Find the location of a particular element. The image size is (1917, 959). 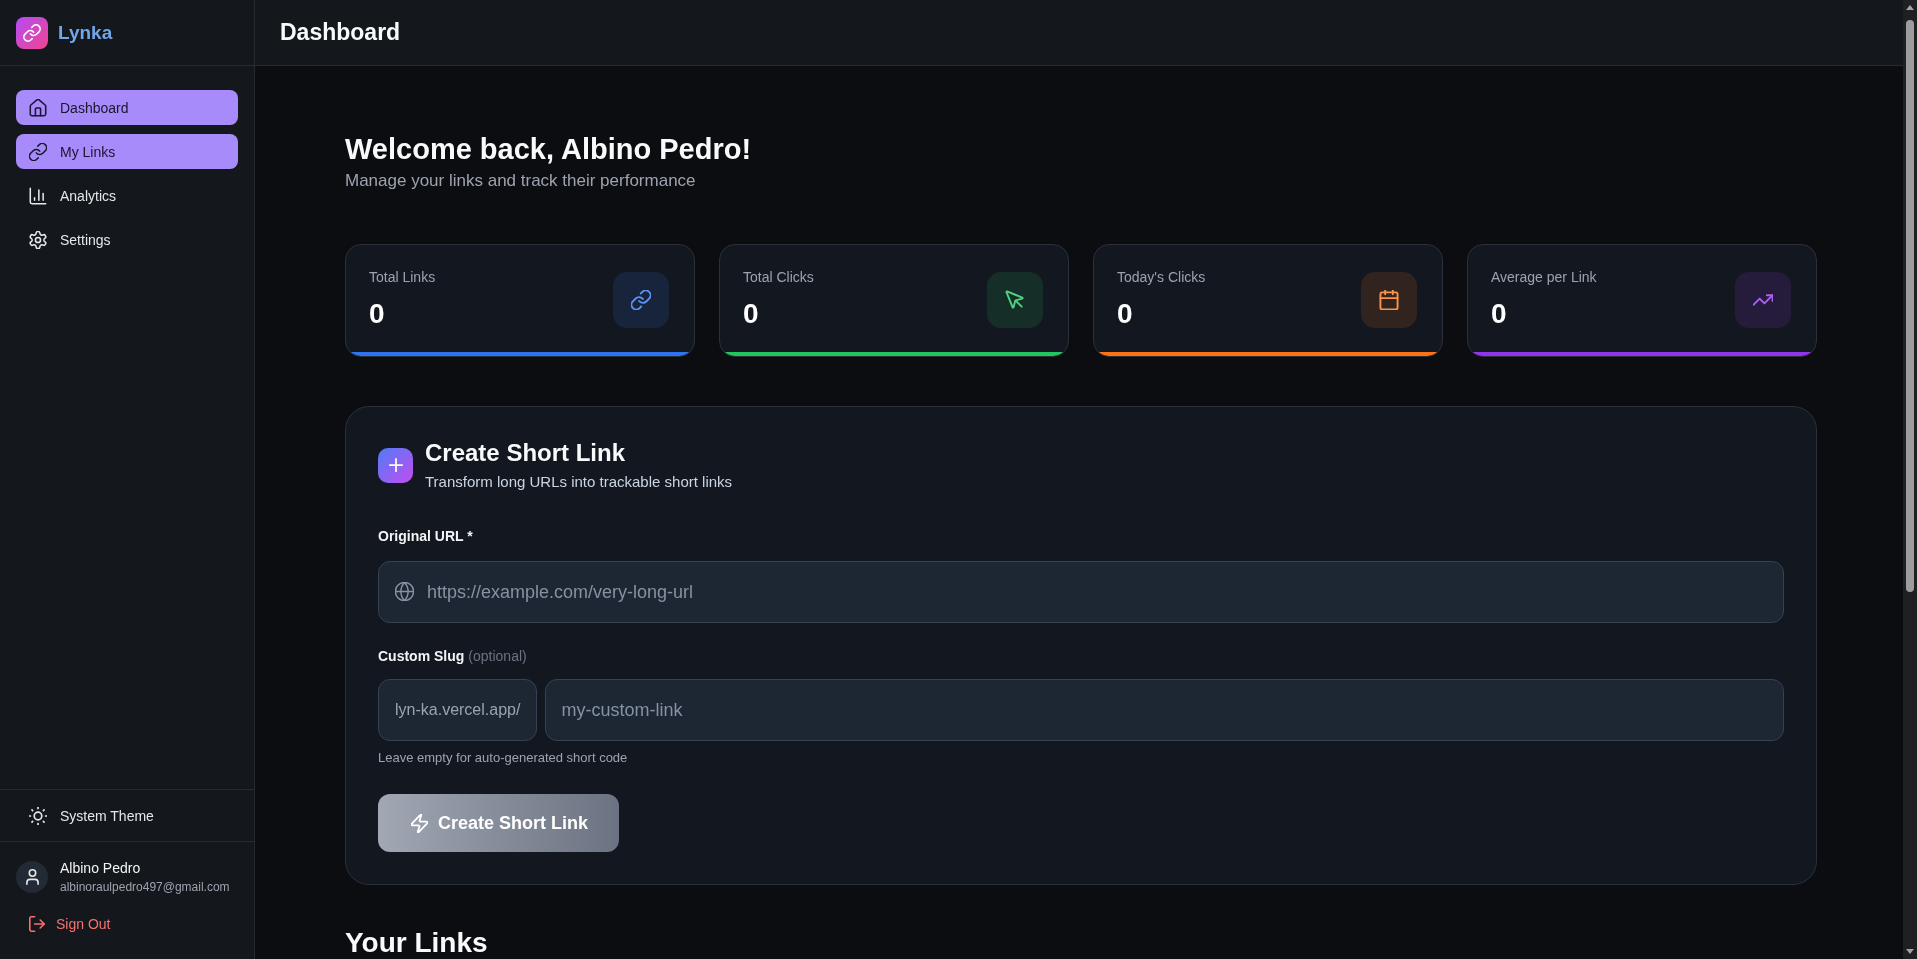

nav-link: Analytics is located at coordinates (127, 195).